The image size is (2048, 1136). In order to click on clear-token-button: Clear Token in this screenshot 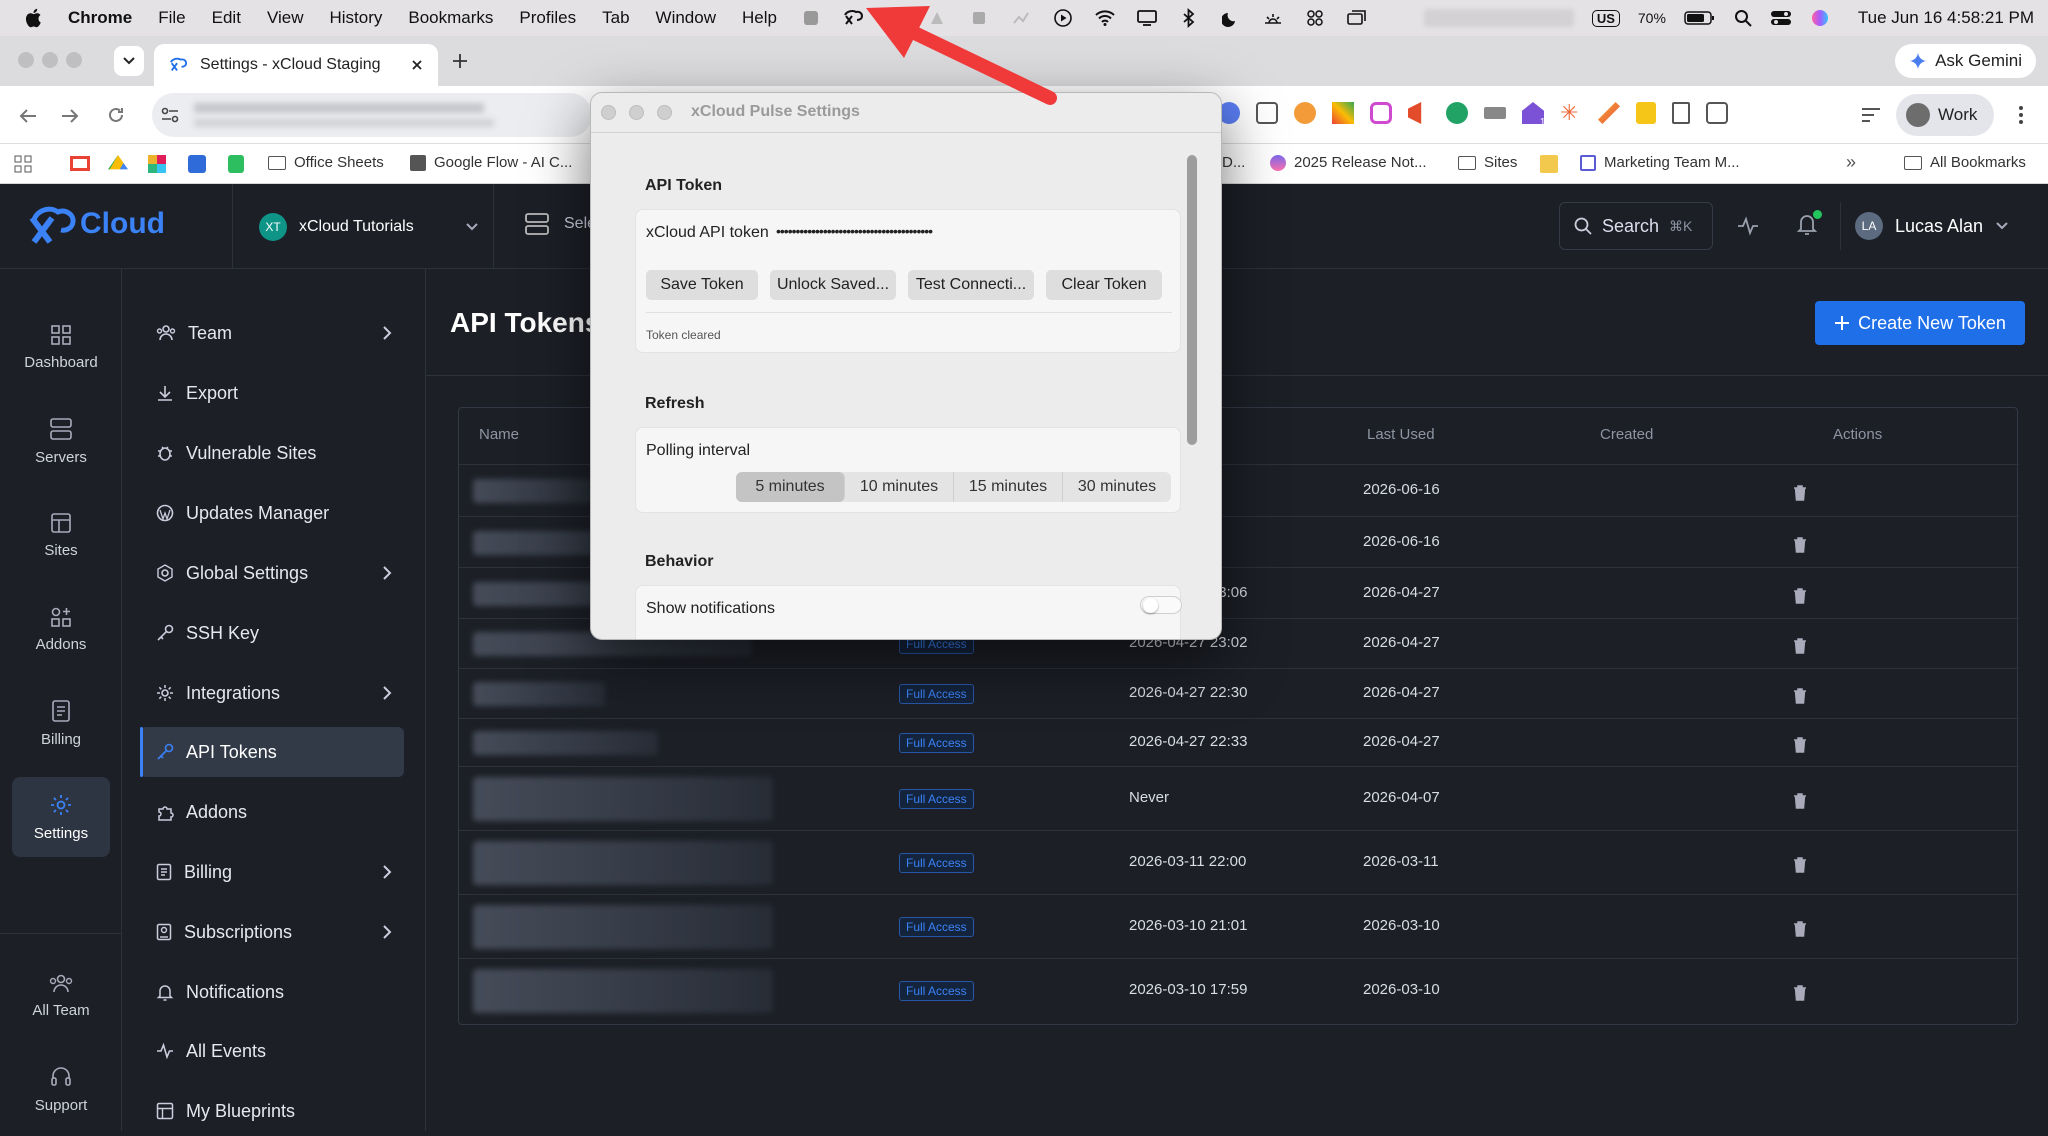, I will do `click(1104, 285)`.